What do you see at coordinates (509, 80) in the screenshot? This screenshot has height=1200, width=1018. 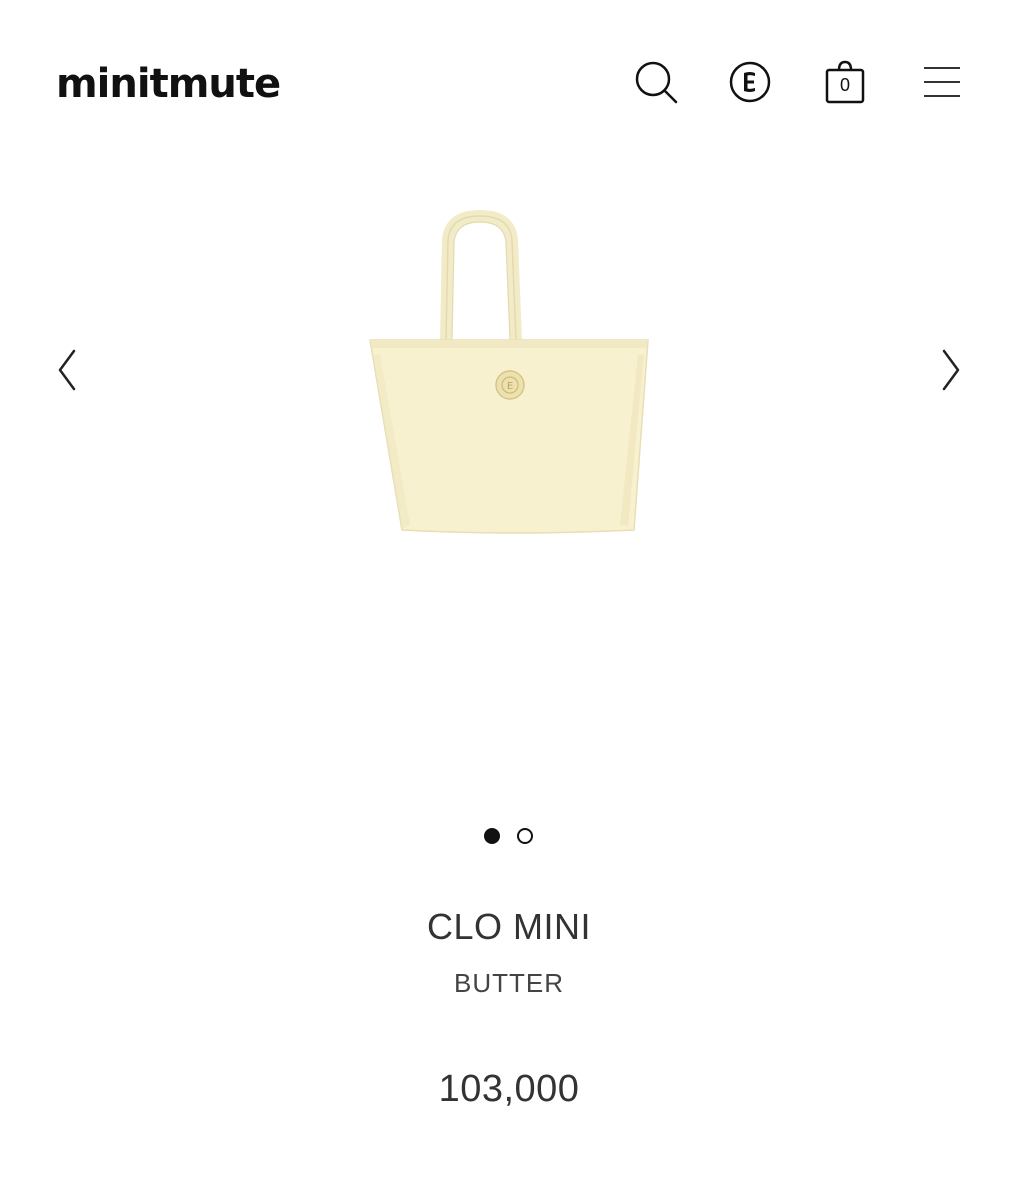 I see `site-header: minitmute 0` at bounding box center [509, 80].